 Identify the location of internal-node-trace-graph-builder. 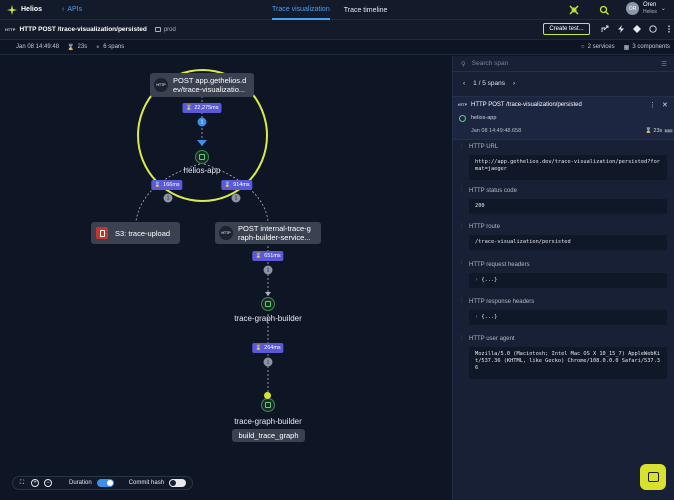
(268, 405).